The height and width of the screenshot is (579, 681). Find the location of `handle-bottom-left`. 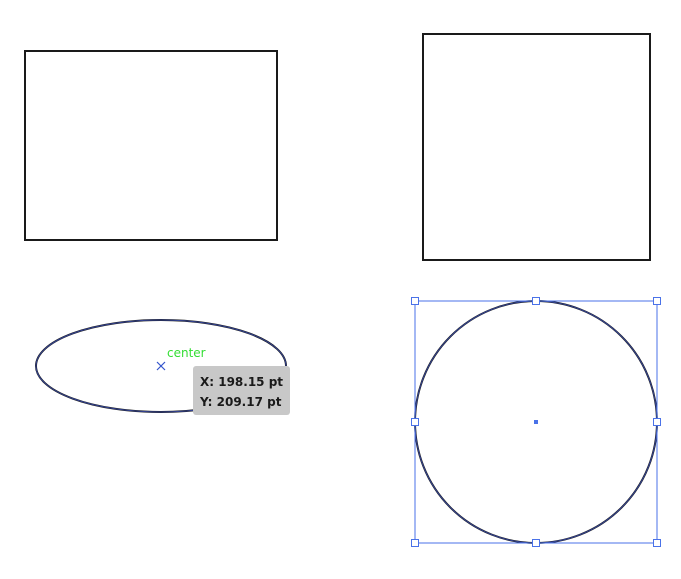

handle-bottom-left is located at coordinates (415, 543).